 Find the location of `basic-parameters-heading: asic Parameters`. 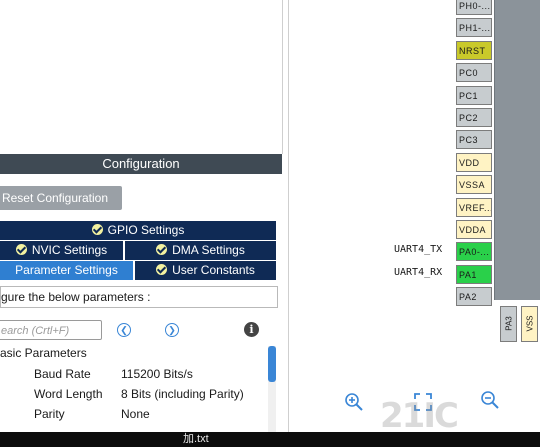

basic-parameters-heading: asic Parameters is located at coordinates (43, 353).